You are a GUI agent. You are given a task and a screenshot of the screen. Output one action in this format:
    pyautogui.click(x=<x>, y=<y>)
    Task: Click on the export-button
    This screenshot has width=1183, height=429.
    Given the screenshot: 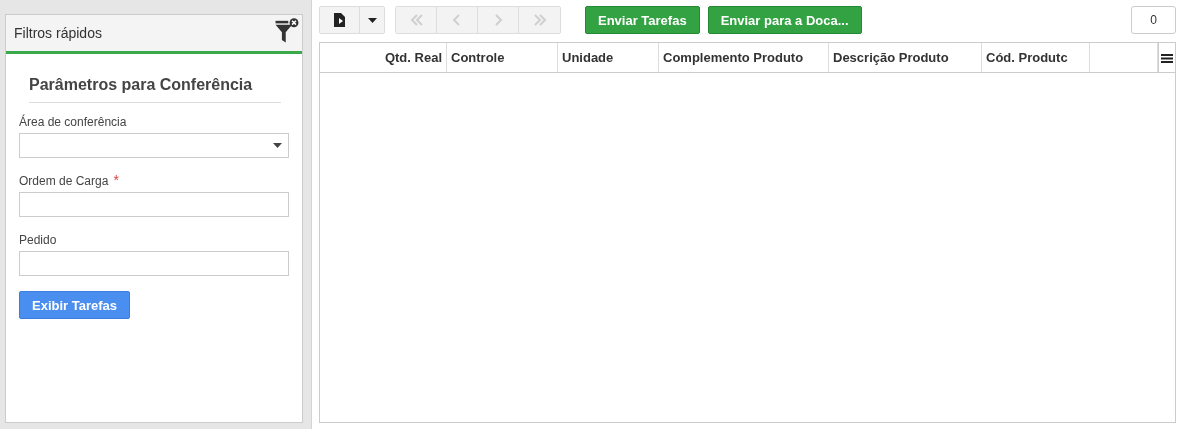 What is the action you would take?
    pyautogui.click(x=340, y=20)
    